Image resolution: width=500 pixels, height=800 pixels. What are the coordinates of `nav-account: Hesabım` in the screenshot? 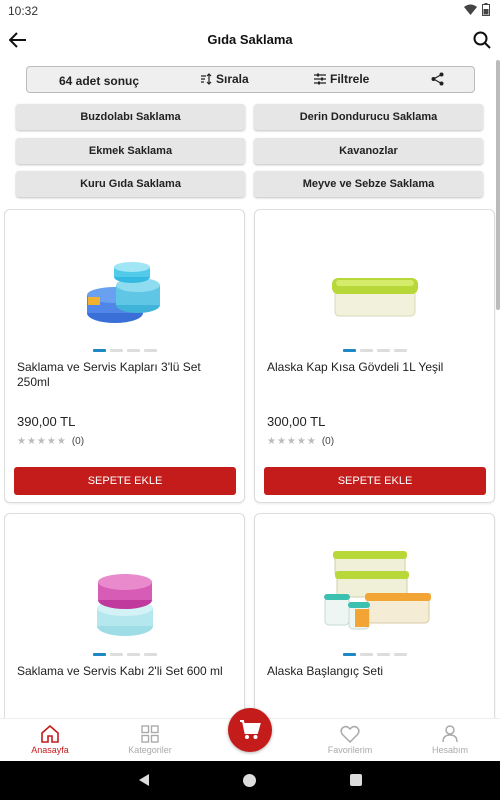 It's located at (450, 739).